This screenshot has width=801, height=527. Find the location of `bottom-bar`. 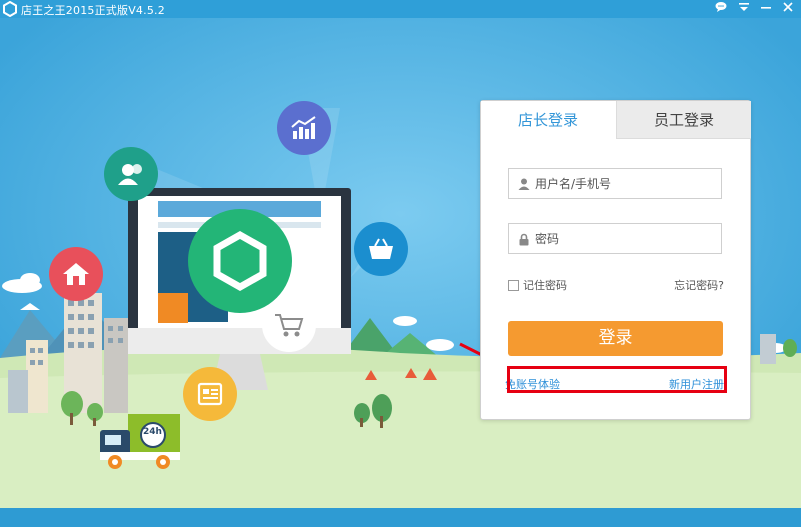

bottom-bar is located at coordinates (400, 517).